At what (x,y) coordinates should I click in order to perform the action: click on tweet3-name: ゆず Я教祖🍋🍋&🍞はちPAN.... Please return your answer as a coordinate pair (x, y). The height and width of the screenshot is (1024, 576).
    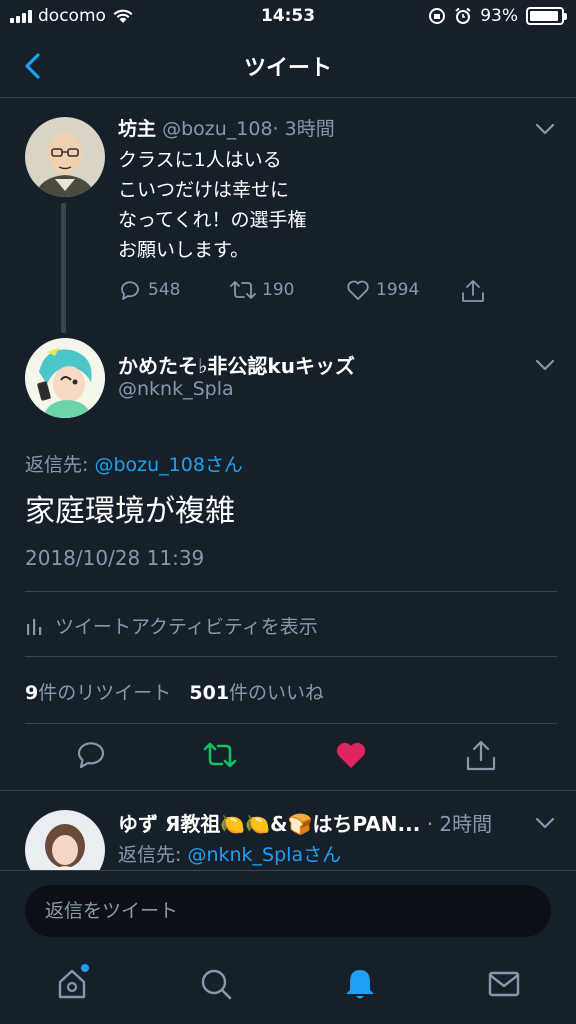
    Looking at the image, I should click on (269, 824).